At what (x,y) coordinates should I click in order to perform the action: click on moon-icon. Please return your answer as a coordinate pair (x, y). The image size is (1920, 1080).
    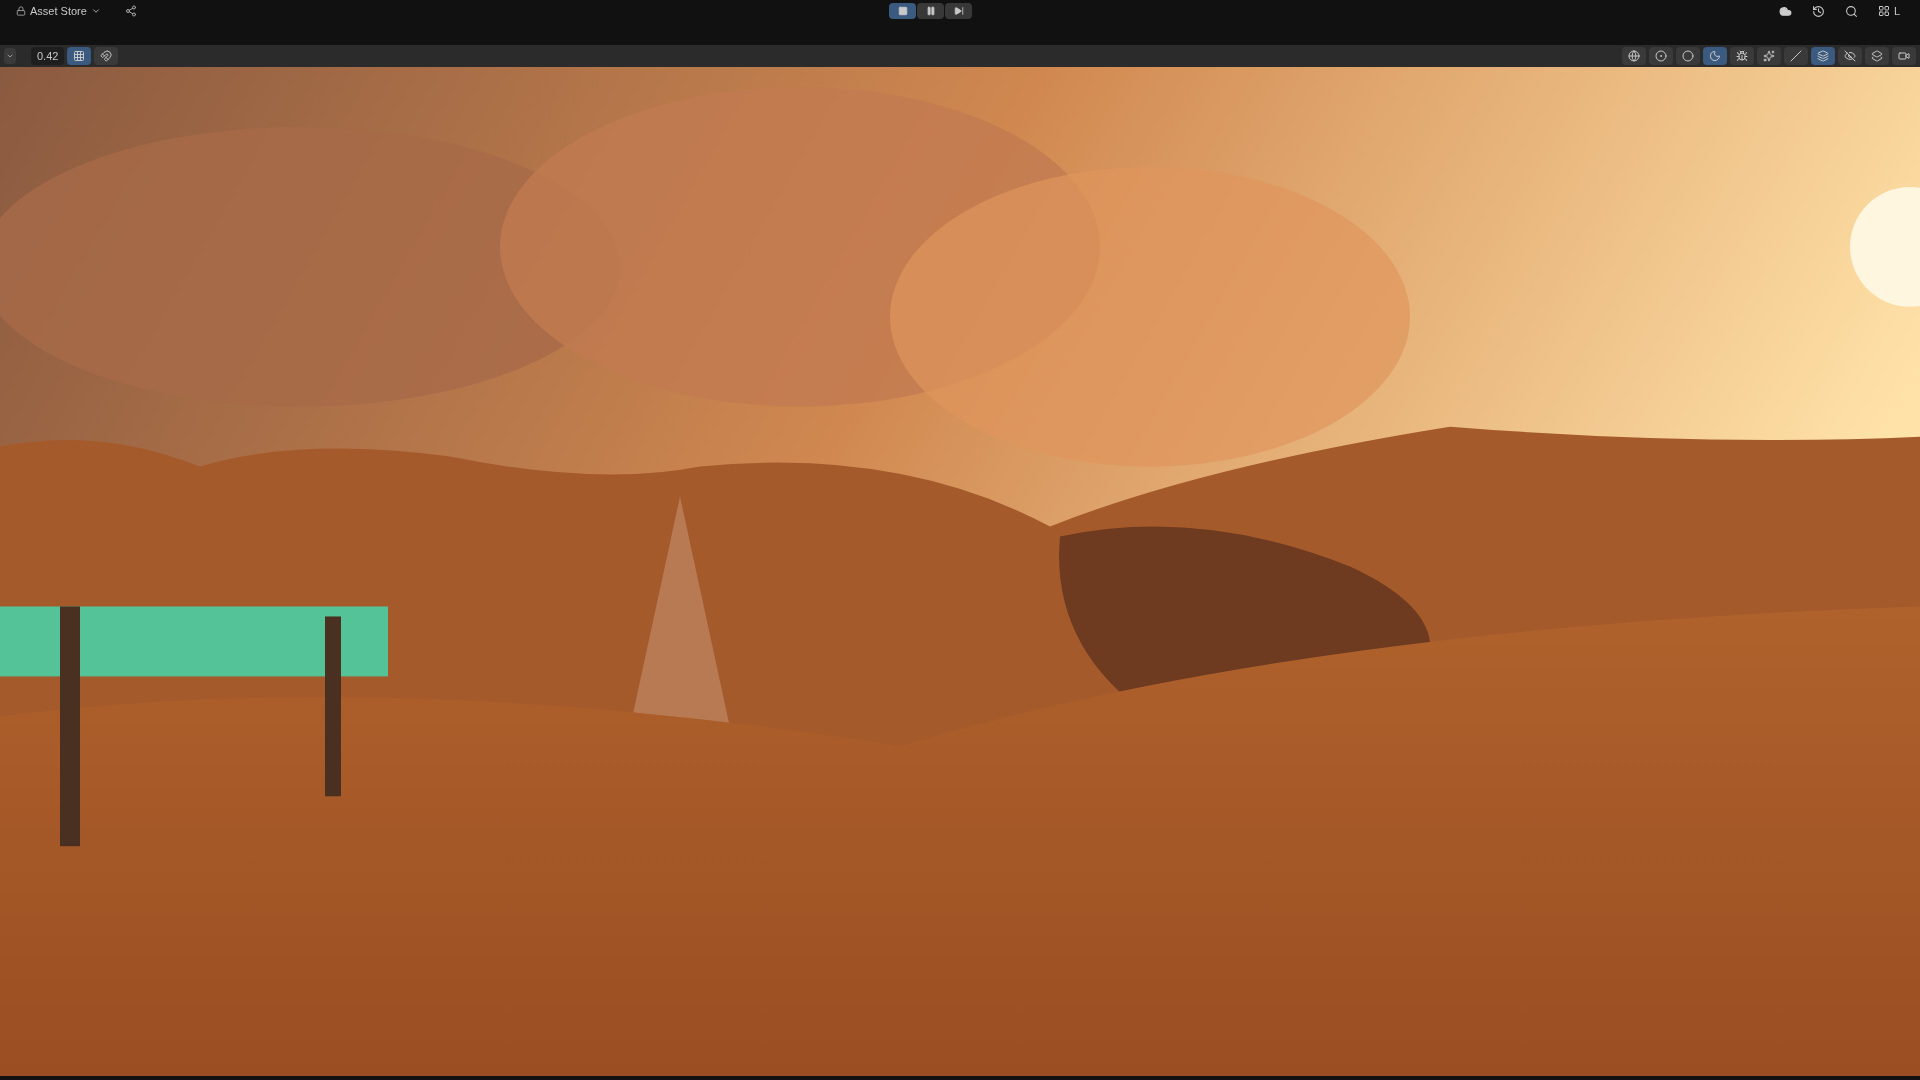
    Looking at the image, I should click on (1715, 56).